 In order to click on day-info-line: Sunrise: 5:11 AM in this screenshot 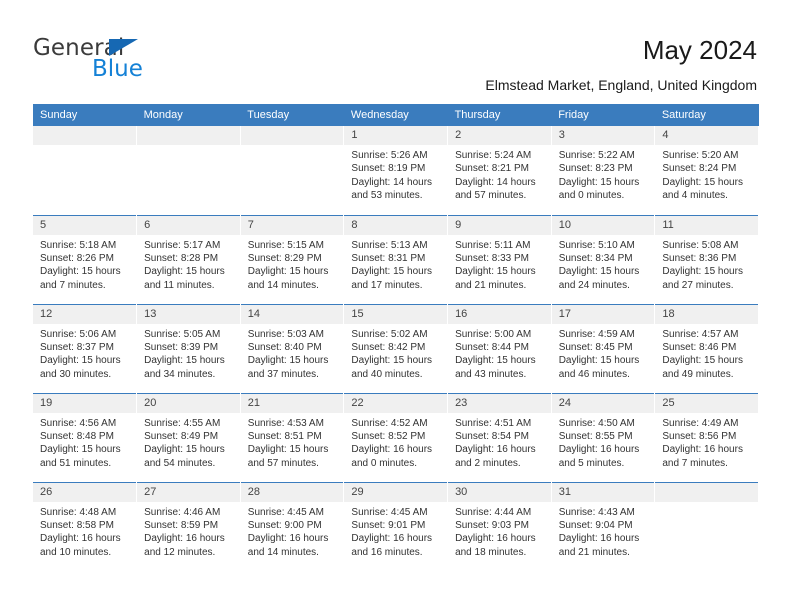, I will do `click(493, 245)`.